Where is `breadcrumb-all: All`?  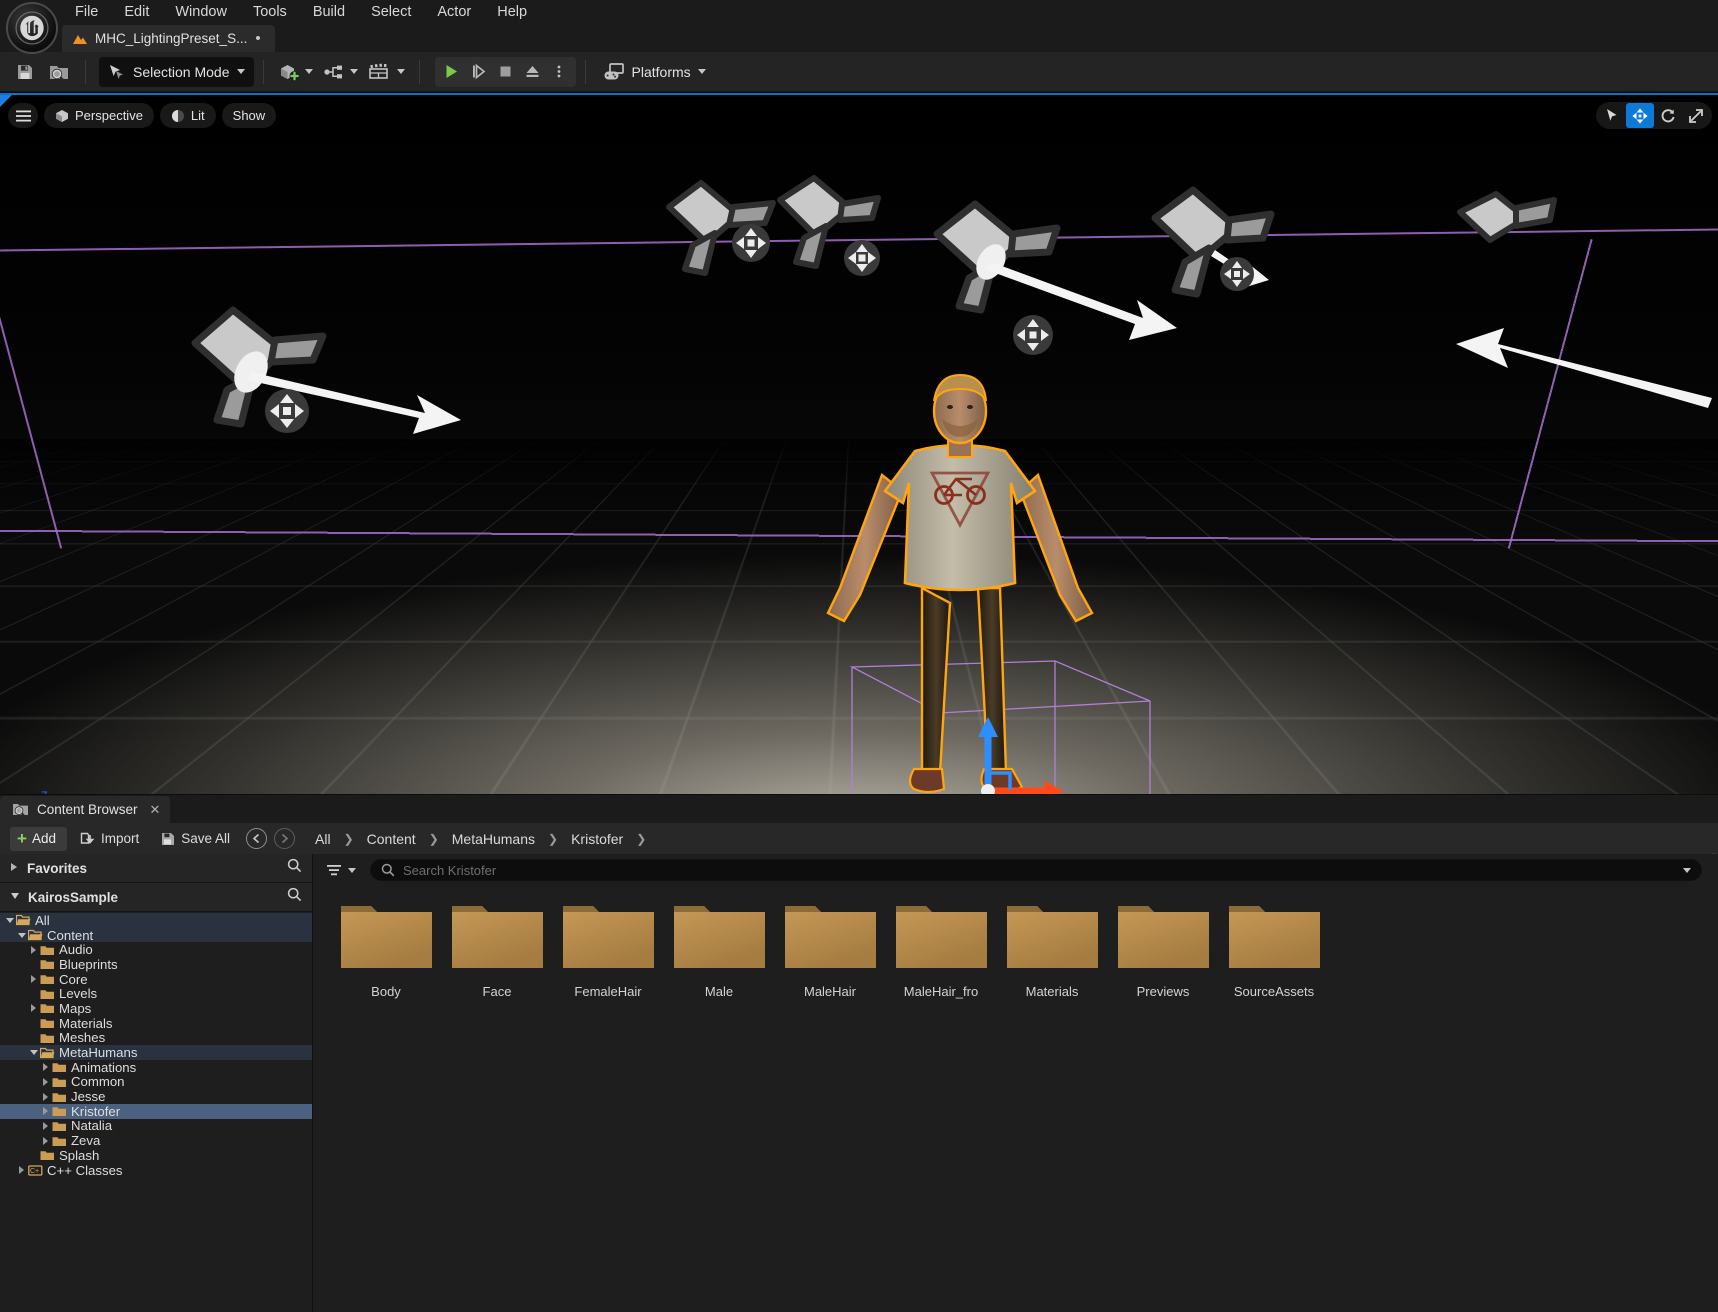 breadcrumb-all: All is located at coordinates (323, 839).